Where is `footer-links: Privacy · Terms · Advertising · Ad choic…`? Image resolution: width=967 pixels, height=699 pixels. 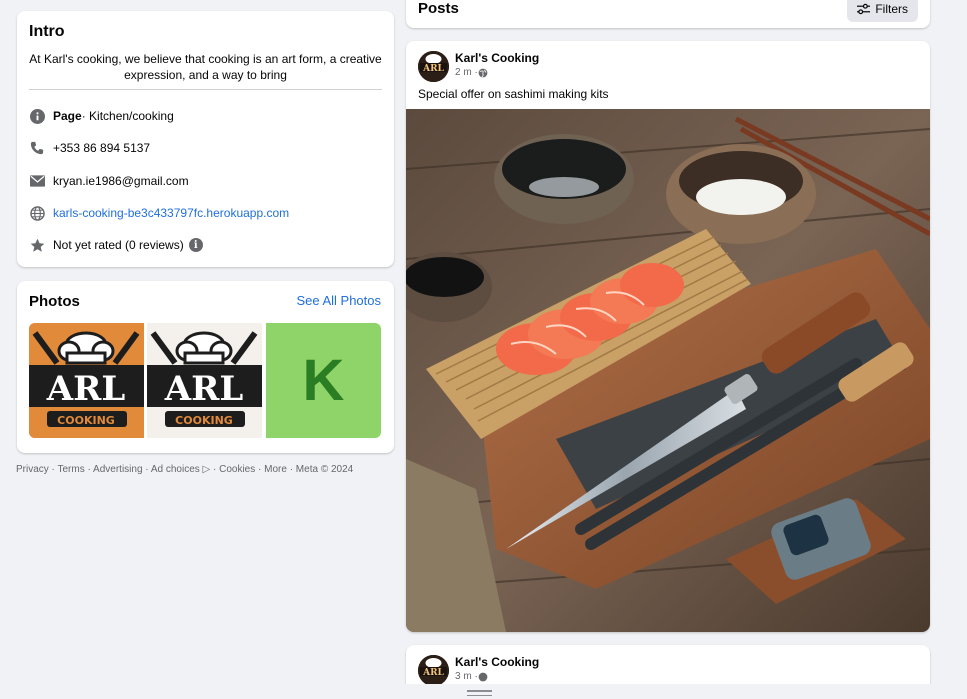
footer-links: Privacy · Terms · Advertising · Ad choic… is located at coordinates (184, 469).